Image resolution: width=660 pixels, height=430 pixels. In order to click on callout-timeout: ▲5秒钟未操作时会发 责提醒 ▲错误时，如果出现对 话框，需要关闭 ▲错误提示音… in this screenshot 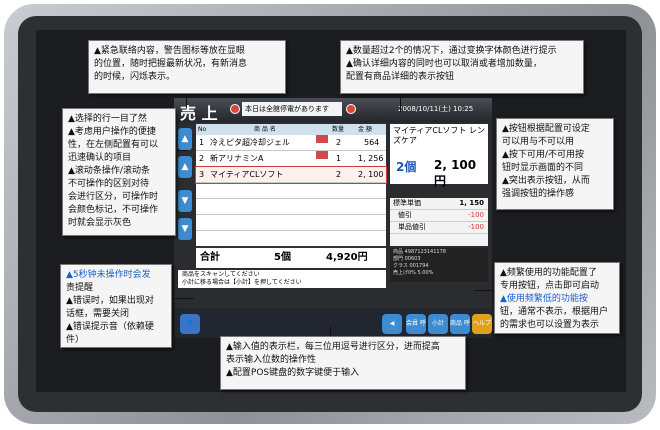, I will do `click(116, 306)`.